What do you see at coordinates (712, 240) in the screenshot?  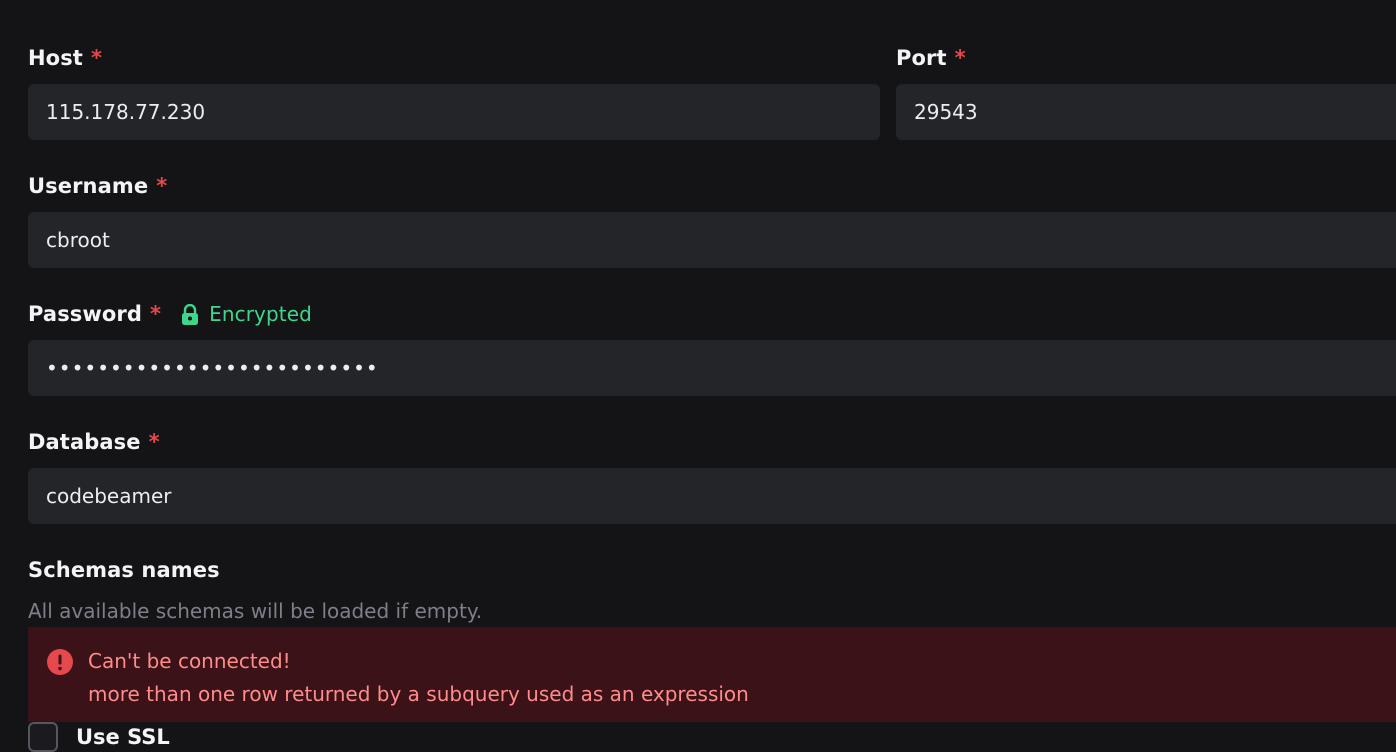 I see `username-input: cbroot` at bounding box center [712, 240].